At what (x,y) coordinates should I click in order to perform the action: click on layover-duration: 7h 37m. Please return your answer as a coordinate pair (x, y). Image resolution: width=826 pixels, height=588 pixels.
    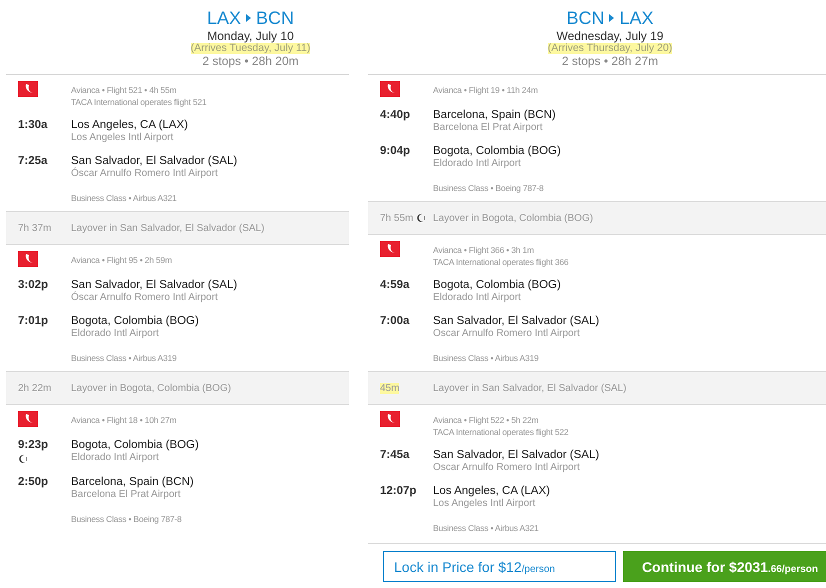
    Looking at the image, I should click on (35, 228).